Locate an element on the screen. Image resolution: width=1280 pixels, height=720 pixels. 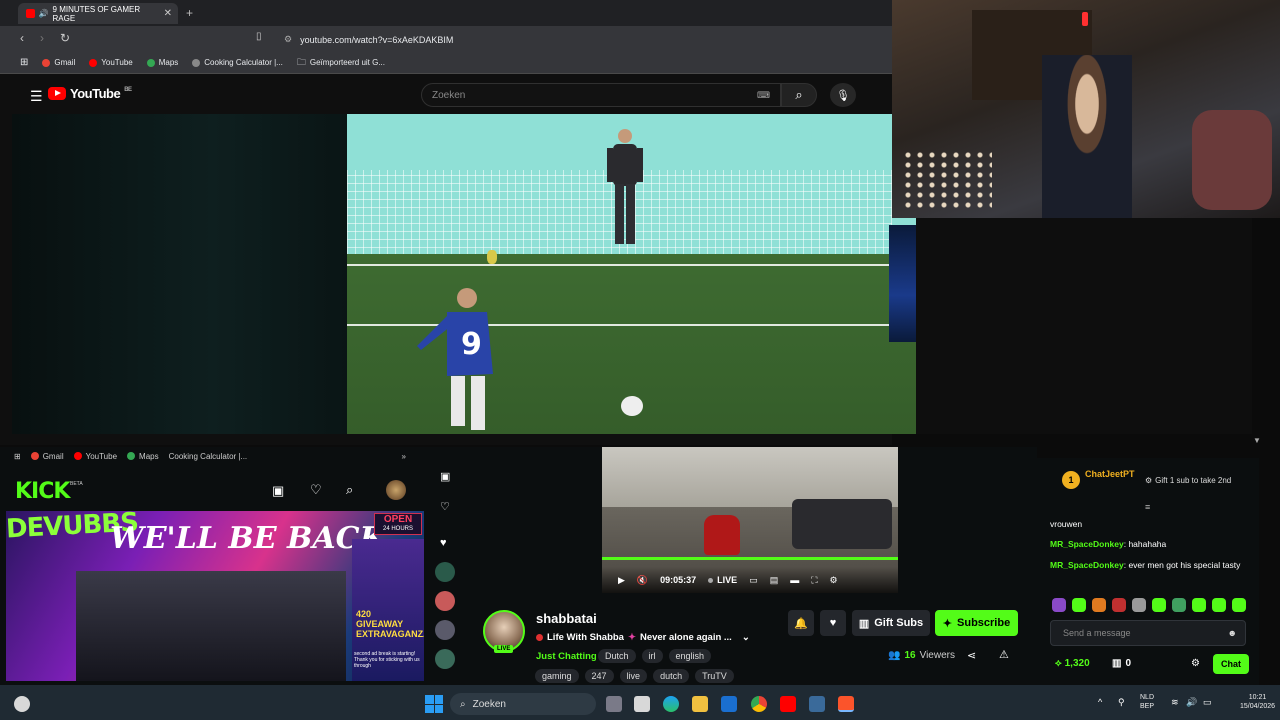
mail-icon is located at coordinates (729, 704).